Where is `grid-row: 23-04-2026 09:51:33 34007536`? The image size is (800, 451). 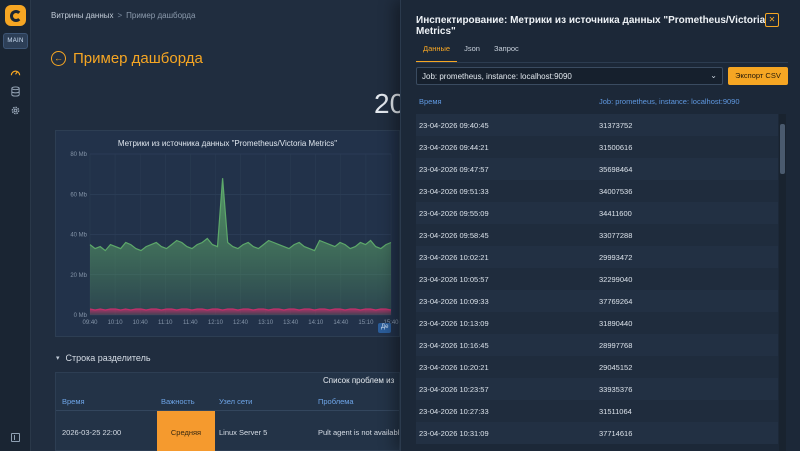
grid-row: 23-04-2026 09:51:33 34007536 is located at coordinates (597, 191).